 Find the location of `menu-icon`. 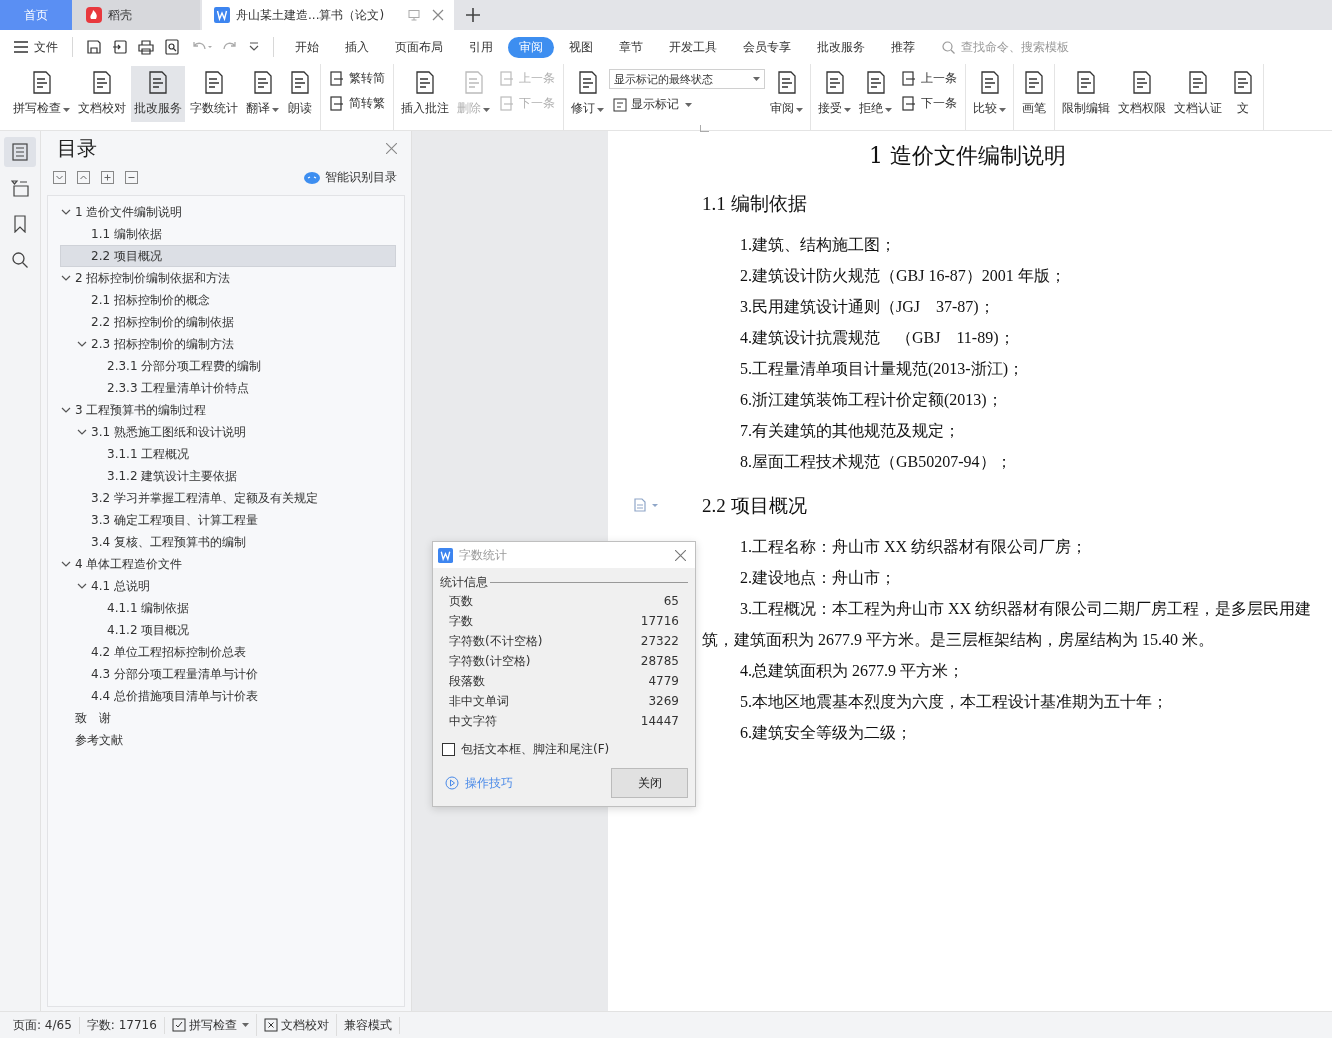

menu-icon is located at coordinates (21, 47).